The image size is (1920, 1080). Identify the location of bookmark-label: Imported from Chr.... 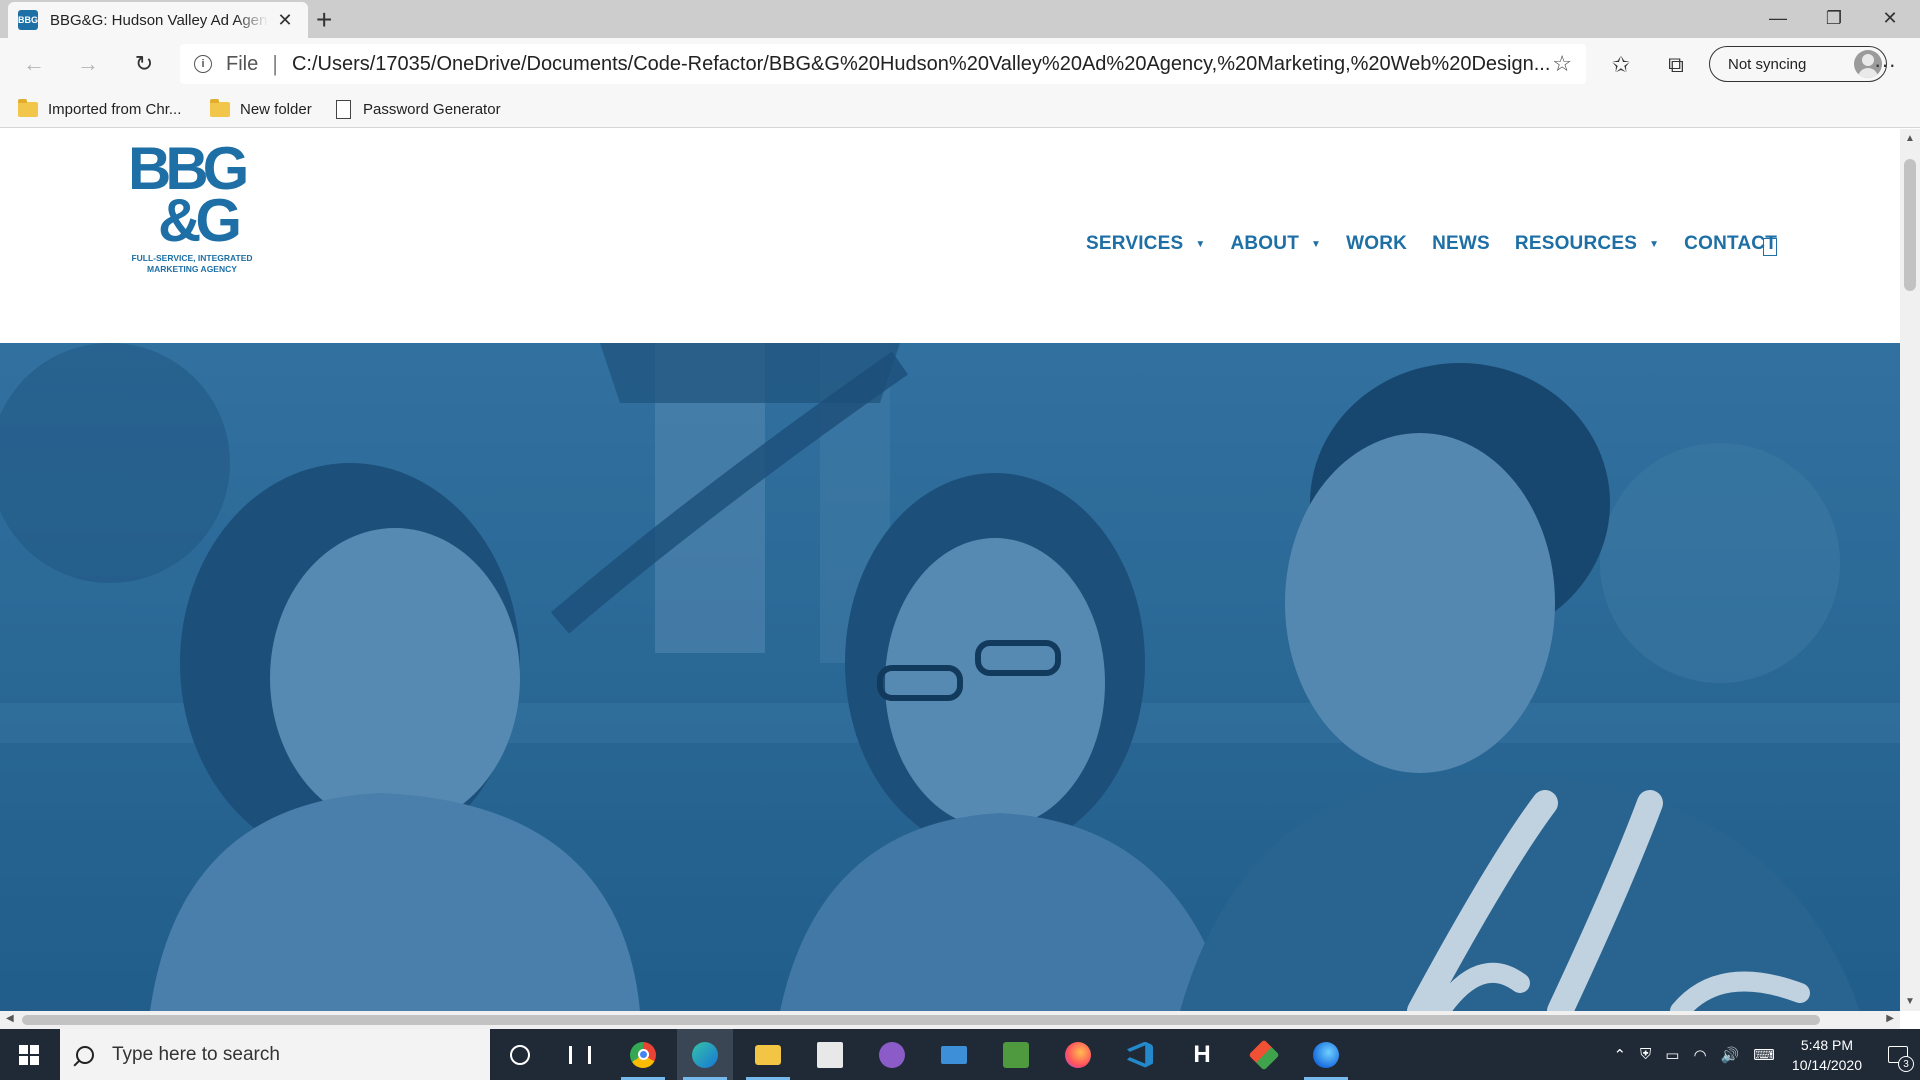
(115, 109).